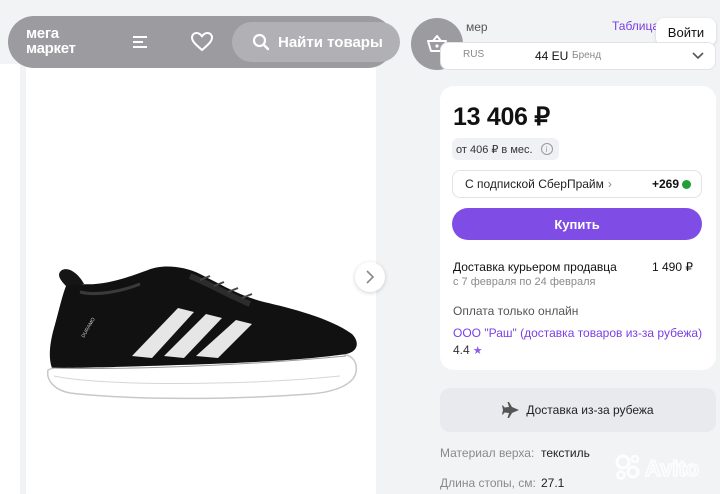  Describe the element at coordinates (552, 56) in the screenshot. I see `size-value: 44 EU` at that location.